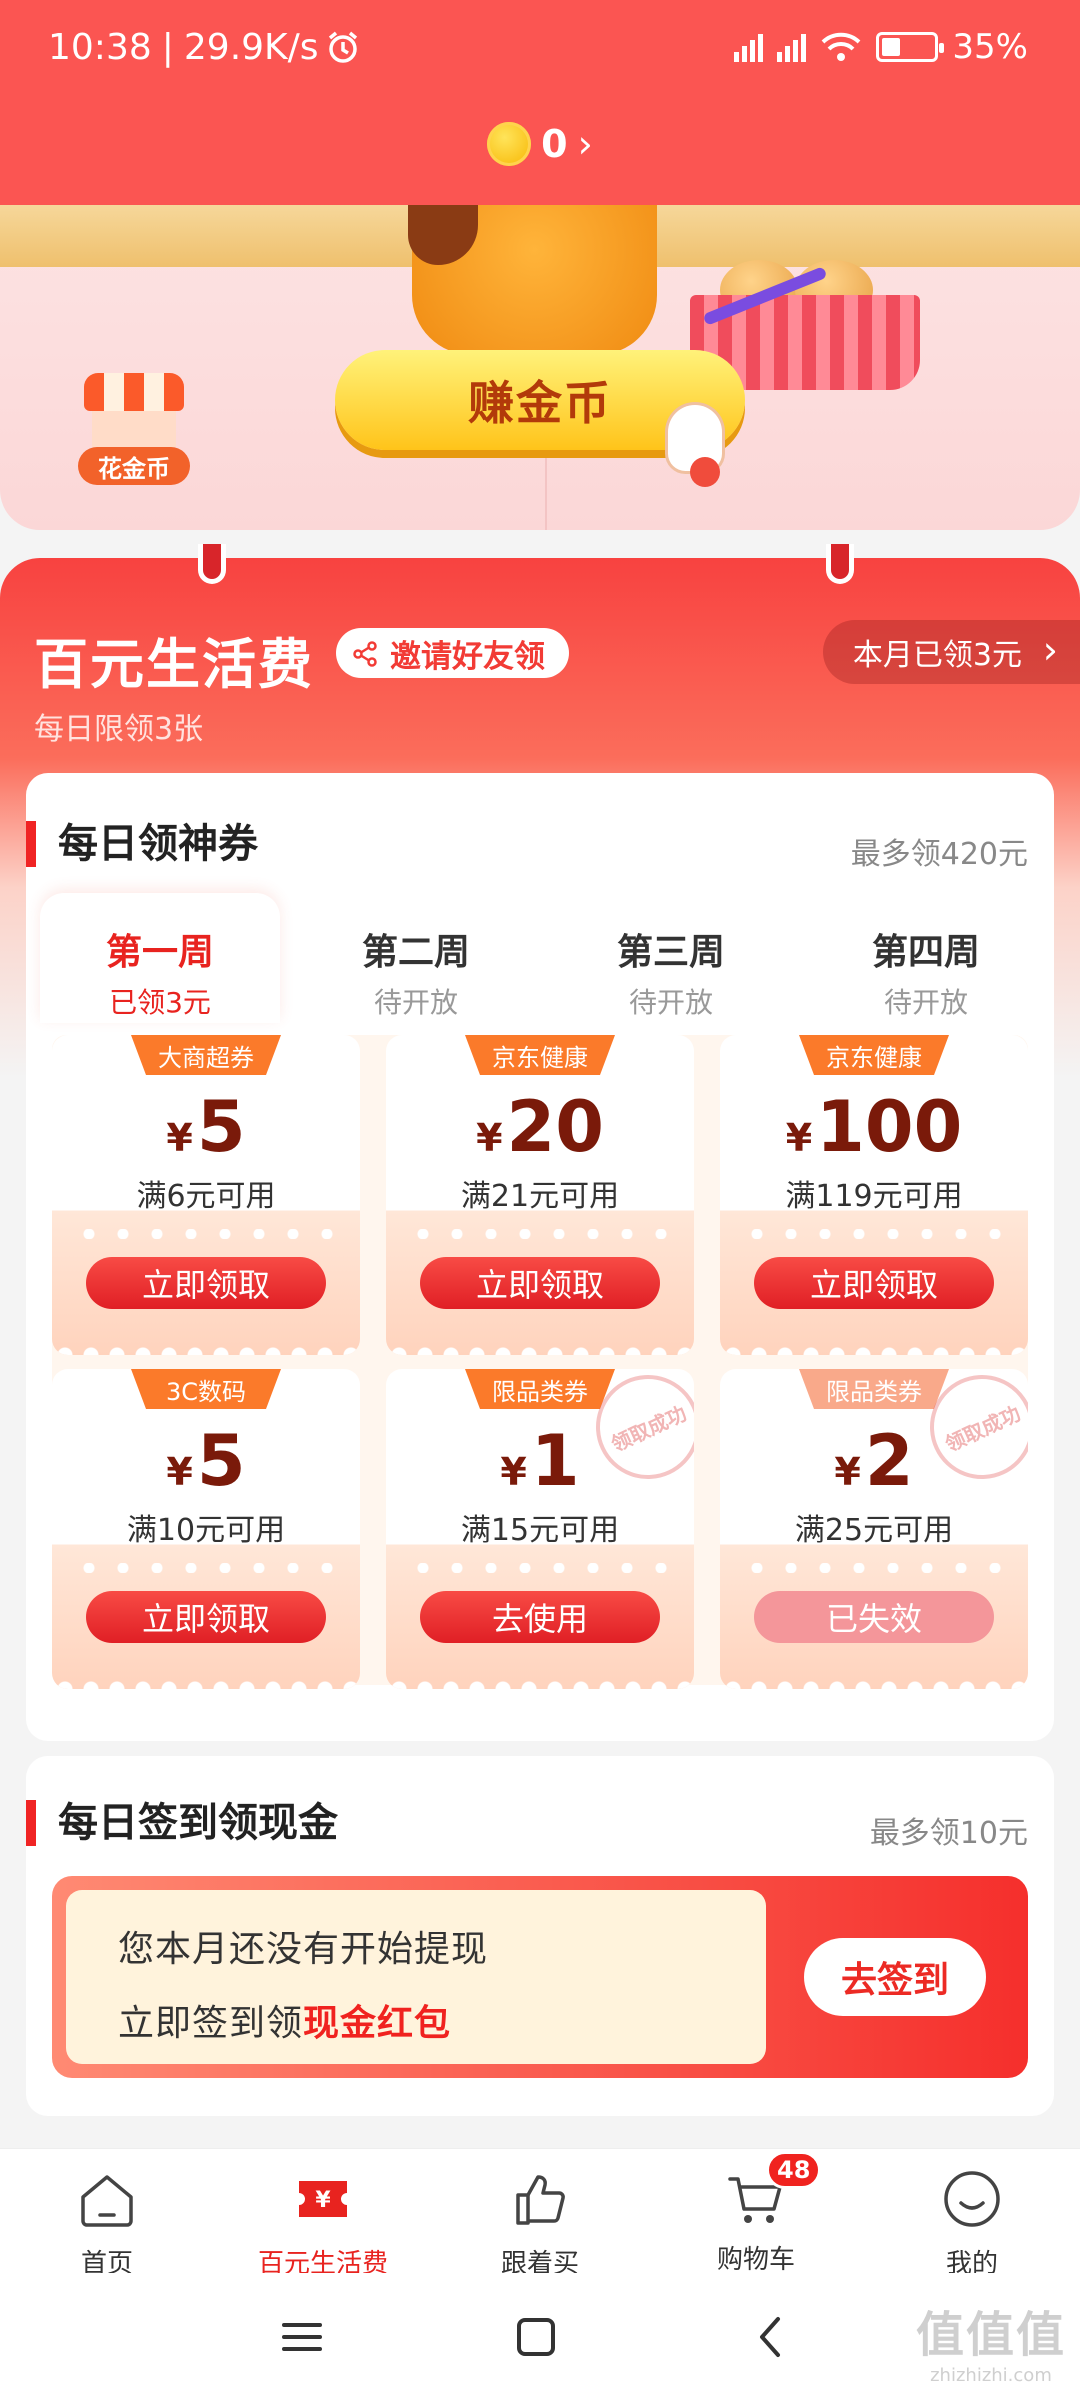  What do you see at coordinates (509, 144) in the screenshot?
I see `coin-icon` at bounding box center [509, 144].